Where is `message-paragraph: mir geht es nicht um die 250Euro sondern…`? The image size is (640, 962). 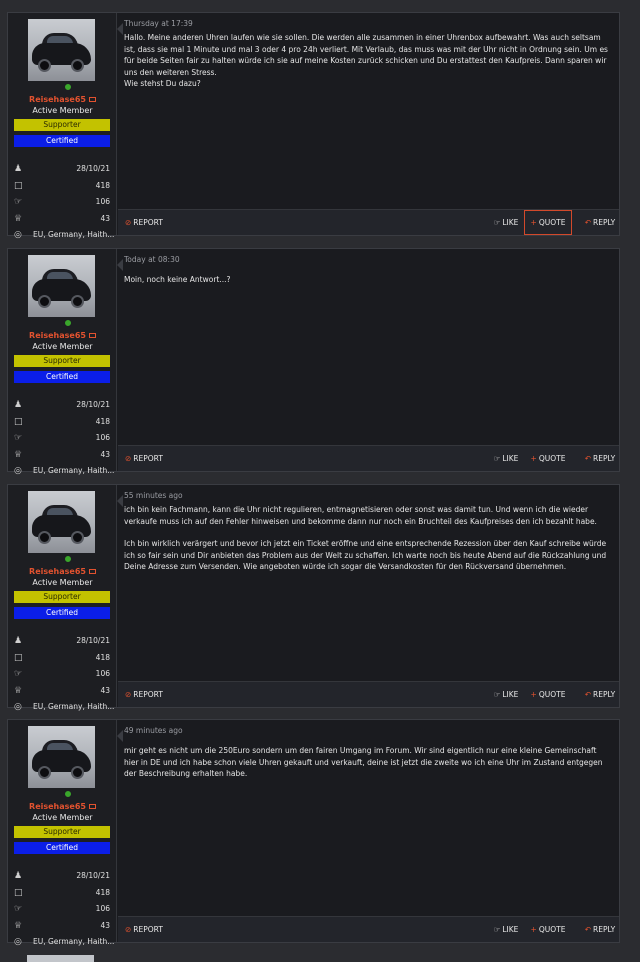
message-paragraph: mir geht es nicht um die 250Euro sondern… is located at coordinates (363, 762).